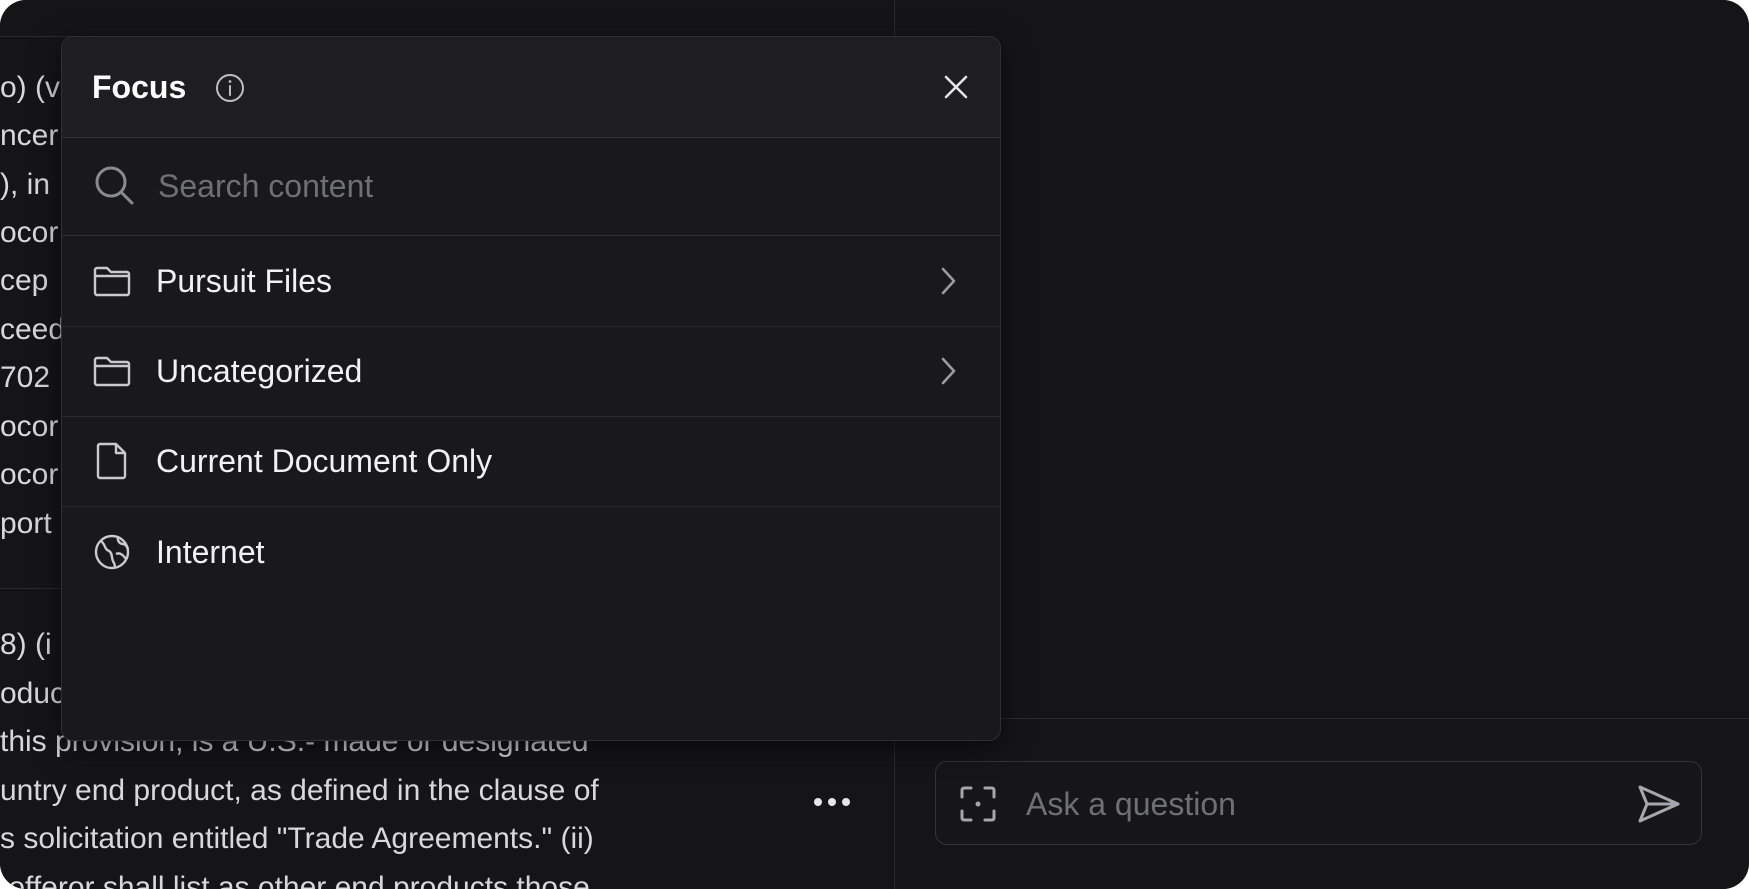 This screenshot has width=1749, height=889. I want to click on document-line: o) (v, so click(30, 87).